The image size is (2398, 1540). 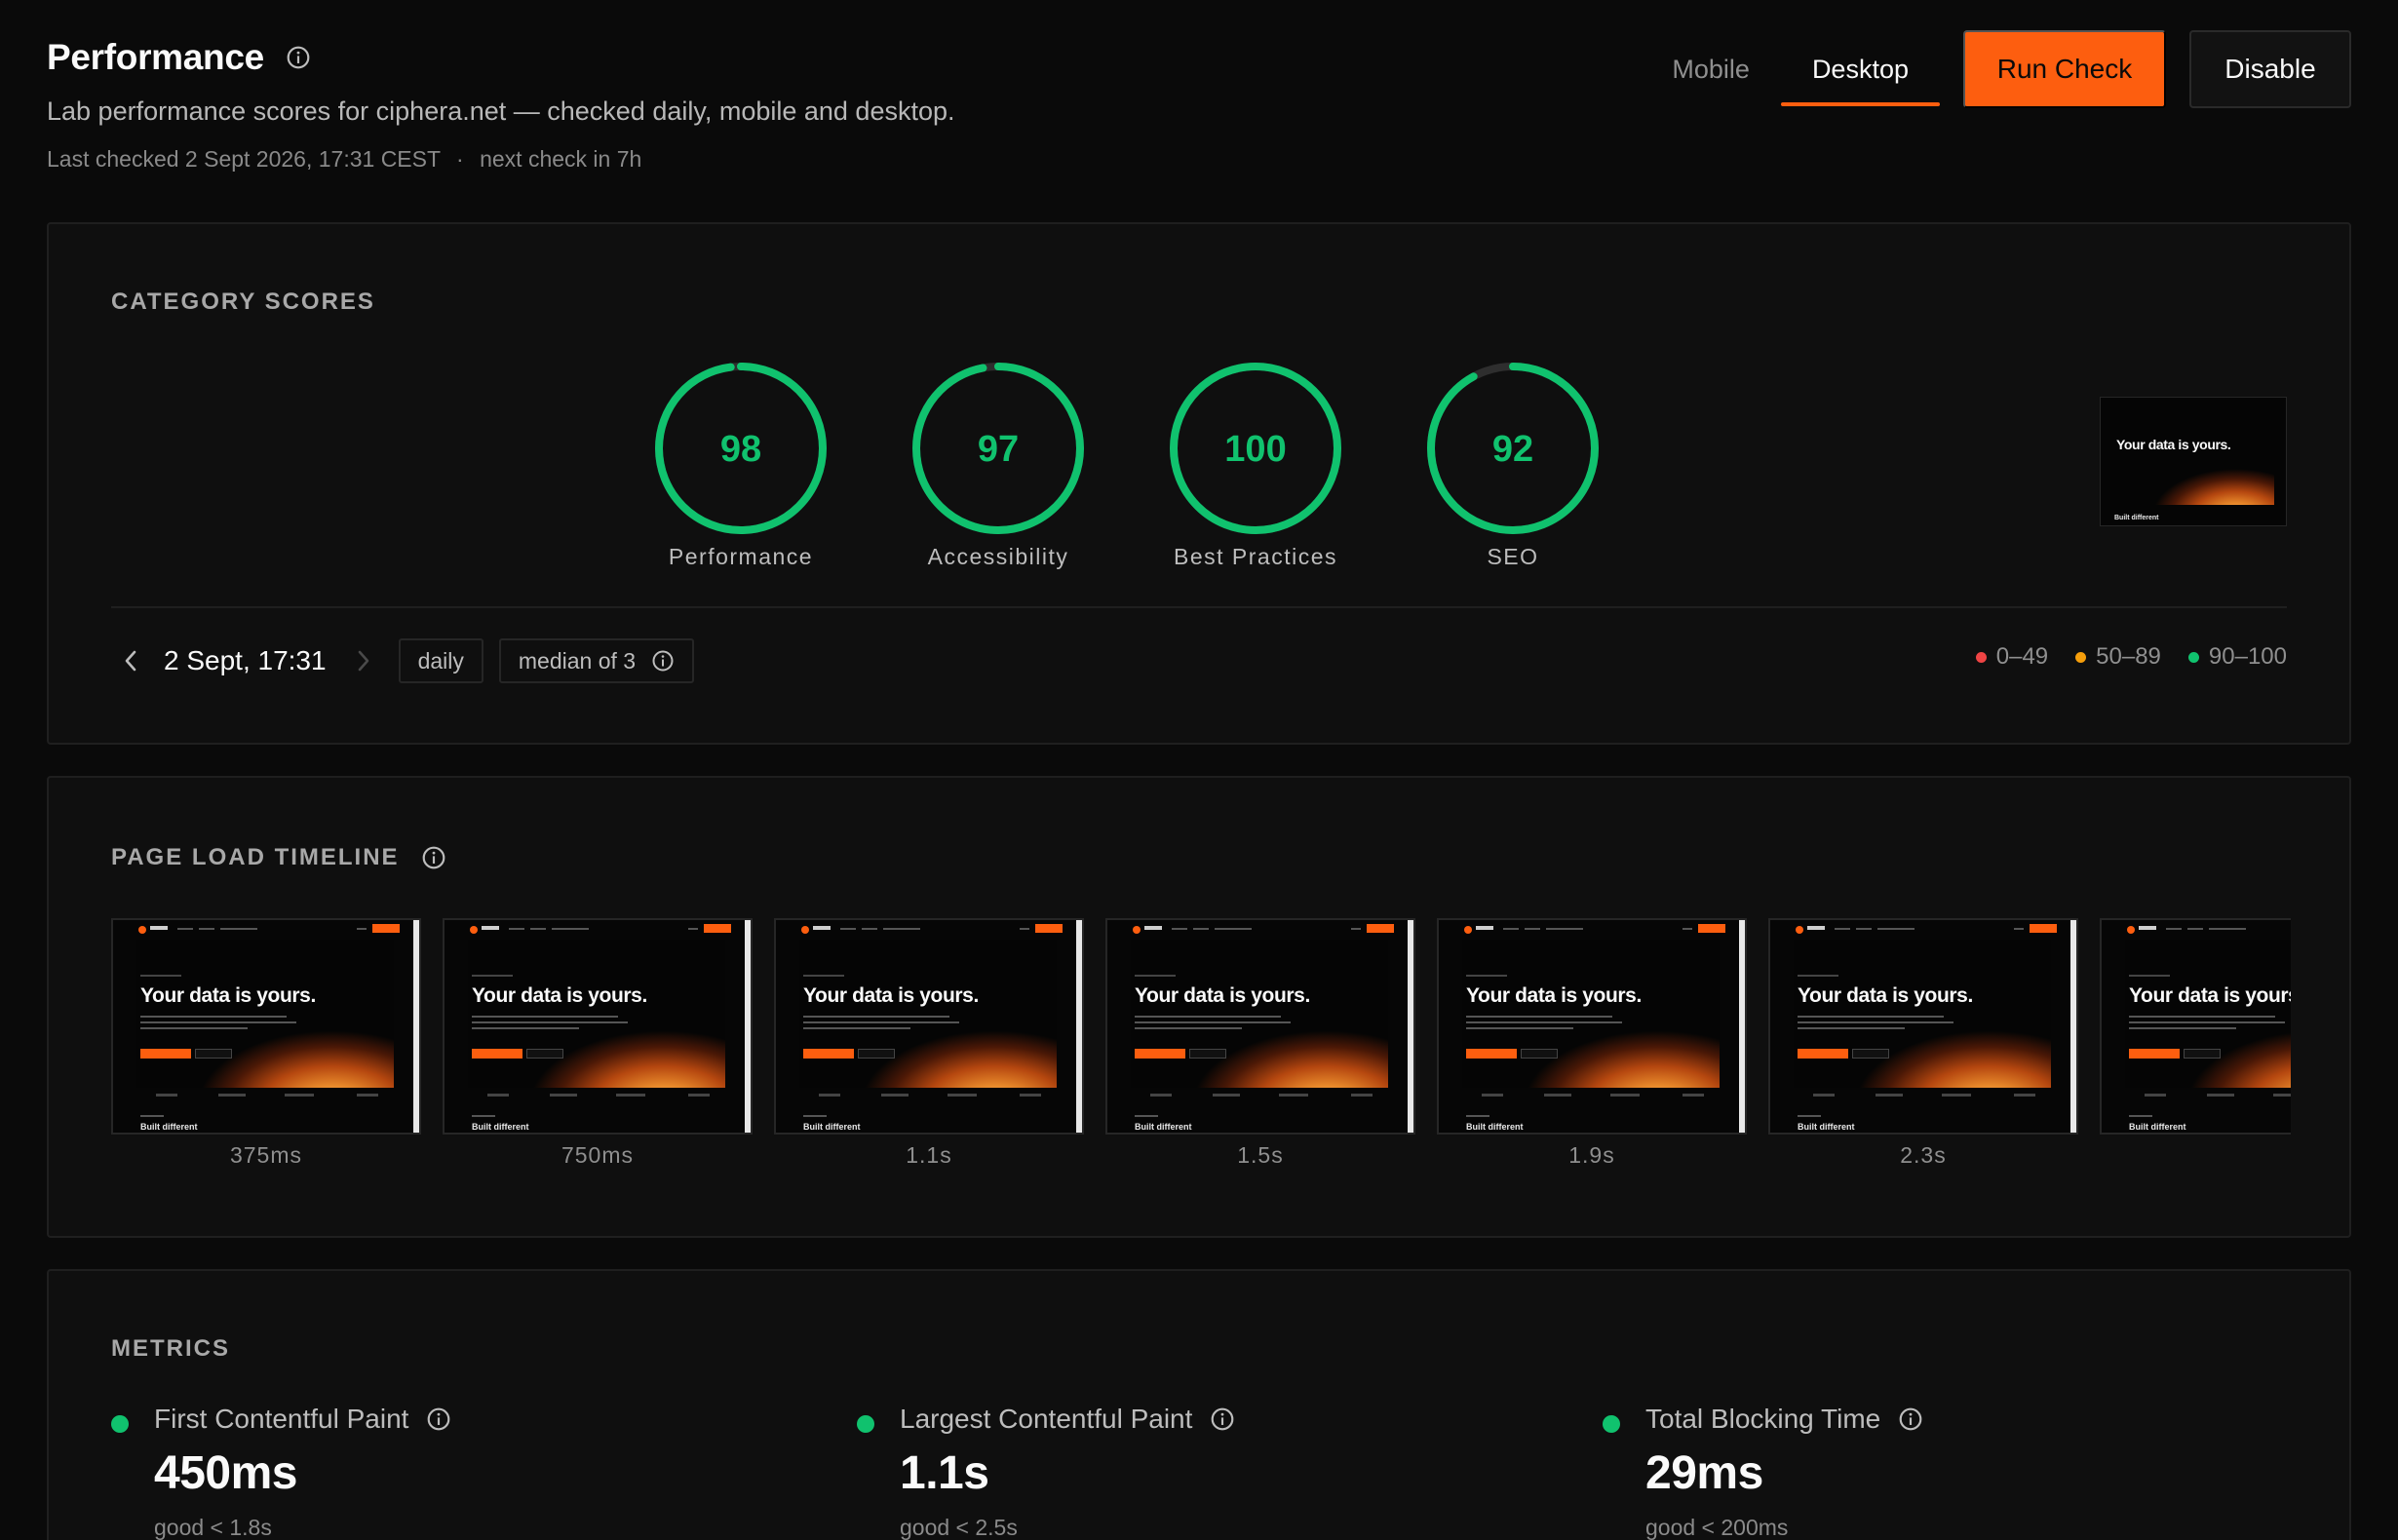 I want to click on gauge-ring-best-practices: 100, so click(x=1256, y=448).